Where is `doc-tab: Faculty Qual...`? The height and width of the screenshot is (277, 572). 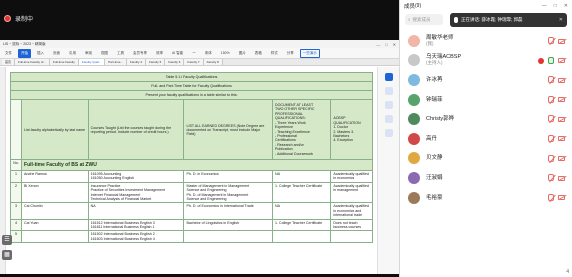 doc-tab: Faculty Qual... is located at coordinates (92, 62).